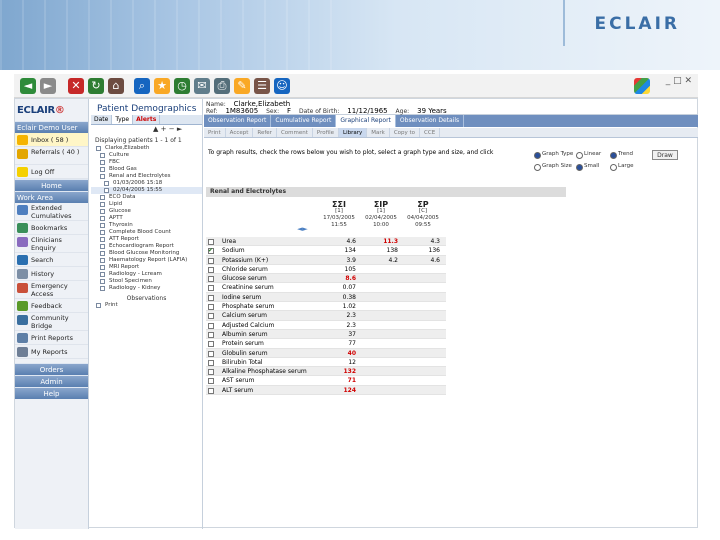 The width and height of the screenshot is (720, 540). Describe the element at coordinates (146, 162) in the screenshot. I see `tree-item: FBC` at that location.